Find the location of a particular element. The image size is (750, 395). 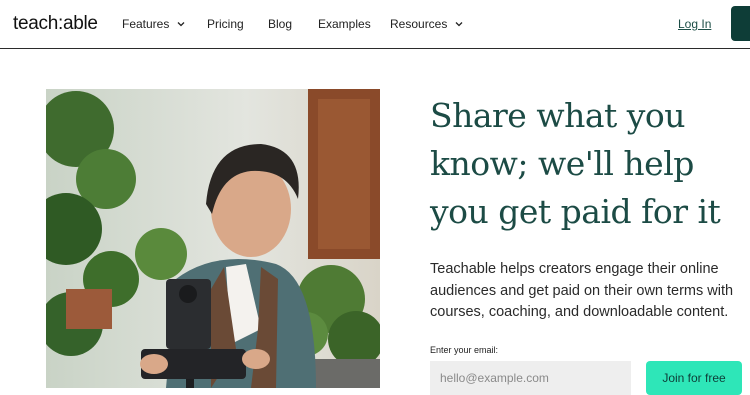

headline-line: you get paid for it is located at coordinates (575, 211).